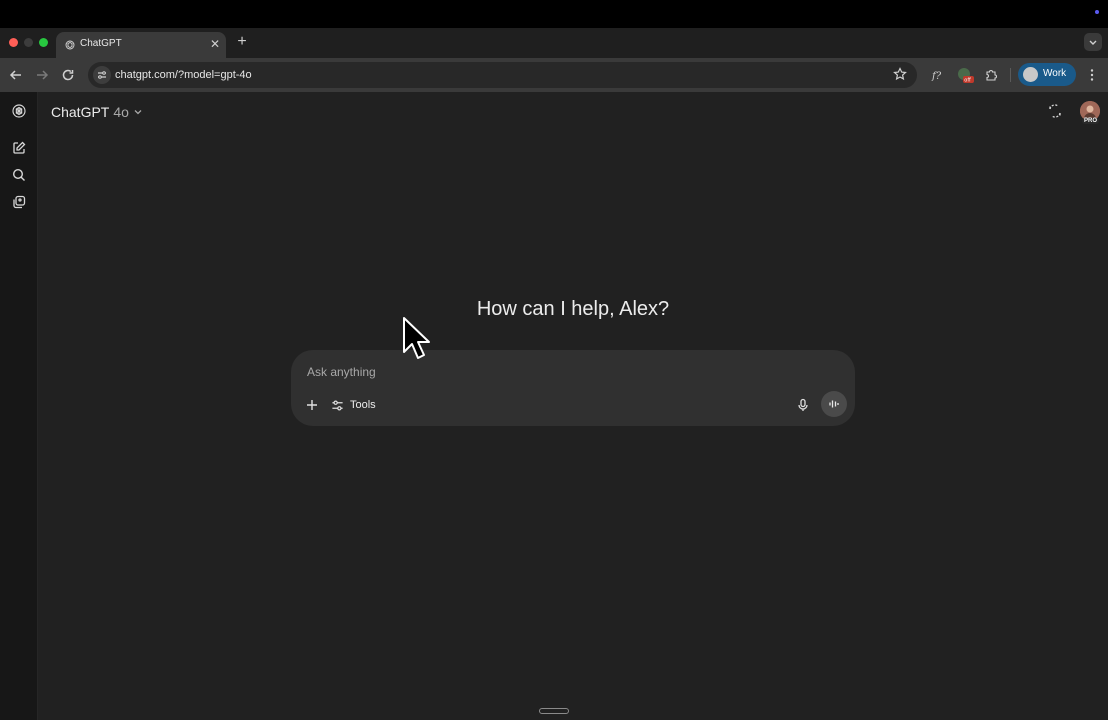  What do you see at coordinates (28, 42) in the screenshot?
I see `minimize-window-button` at bounding box center [28, 42].